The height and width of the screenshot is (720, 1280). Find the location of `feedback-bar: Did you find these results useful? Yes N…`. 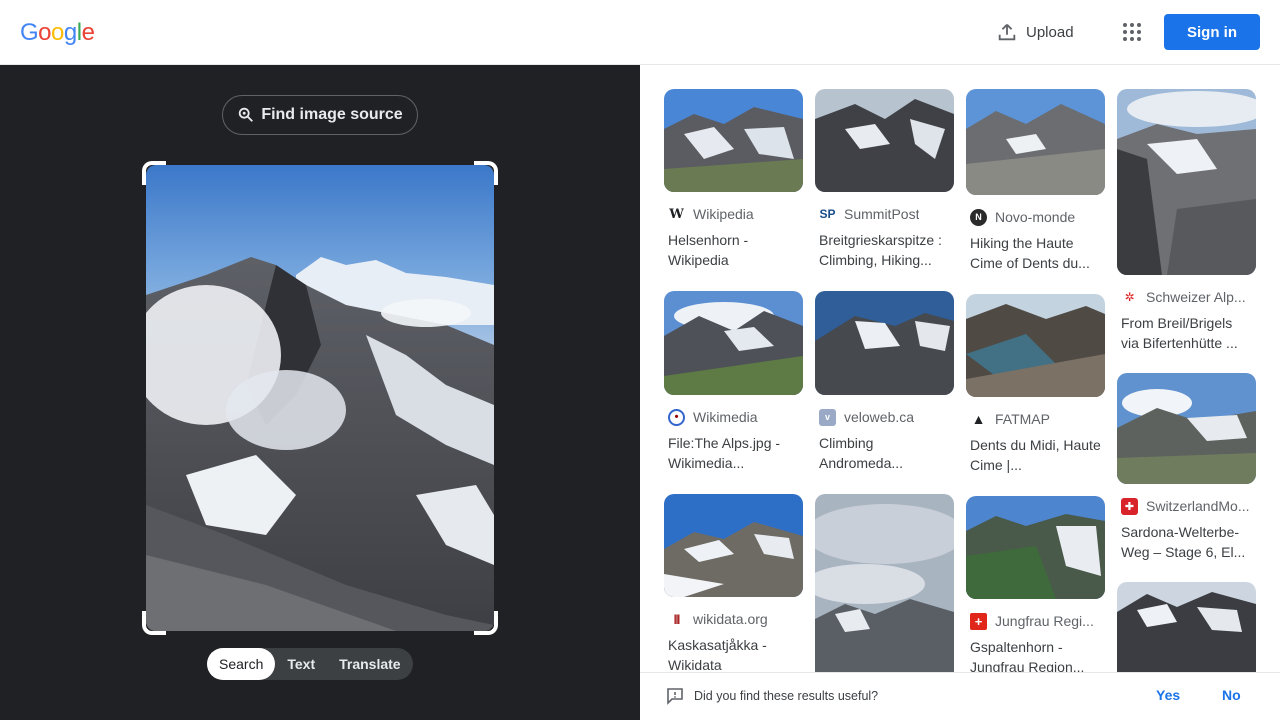

feedback-bar: Did you find these results useful? Yes N… is located at coordinates (960, 696).